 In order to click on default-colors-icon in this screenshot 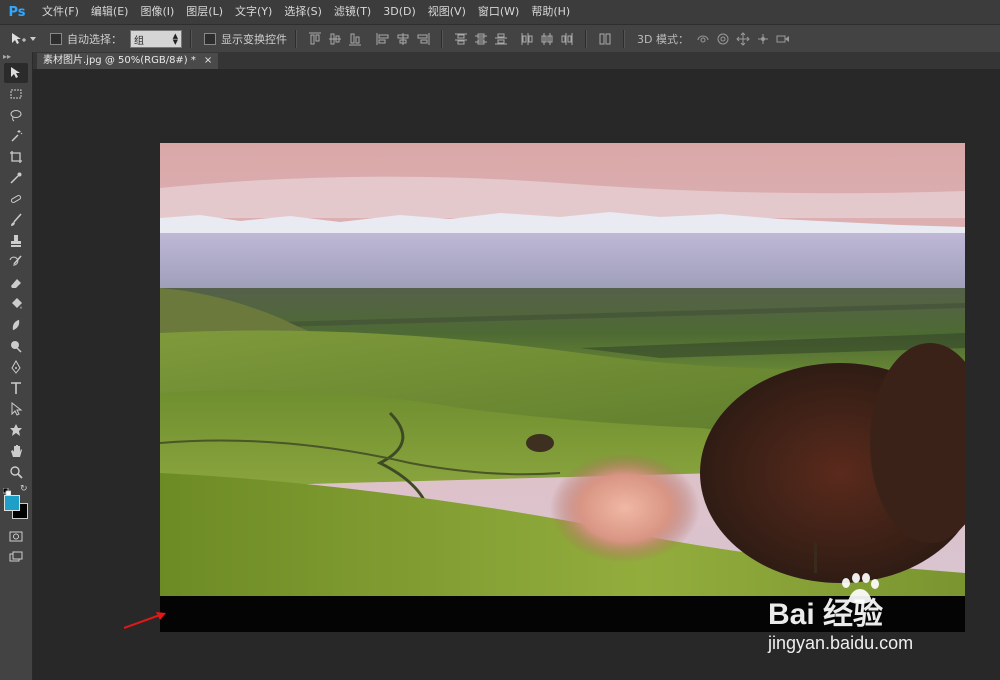, I will do `click(7, 491)`.